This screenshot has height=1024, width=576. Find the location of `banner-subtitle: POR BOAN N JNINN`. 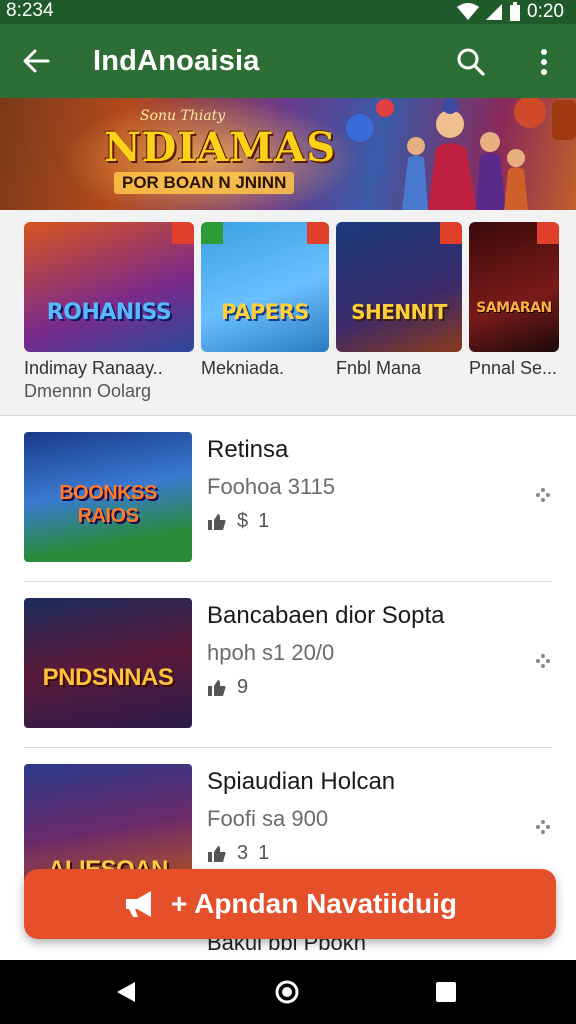

banner-subtitle: POR BOAN N JNINN is located at coordinates (204, 183).